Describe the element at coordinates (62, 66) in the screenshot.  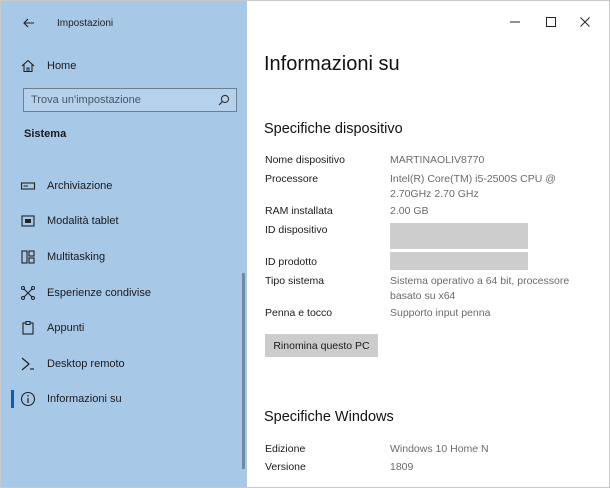
I see `sidebar-item-label: Home` at that location.